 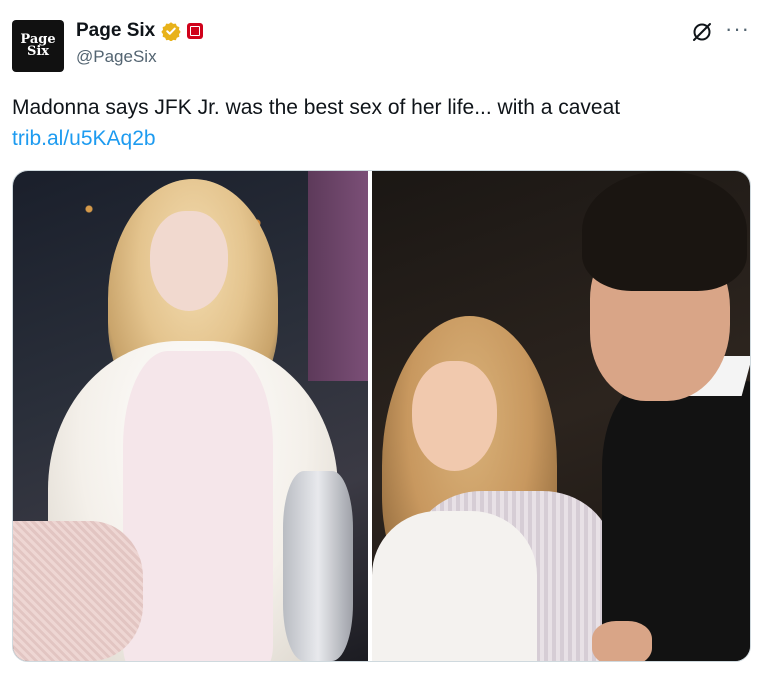 I want to click on avatar: Page Six, so click(x=38, y=46).